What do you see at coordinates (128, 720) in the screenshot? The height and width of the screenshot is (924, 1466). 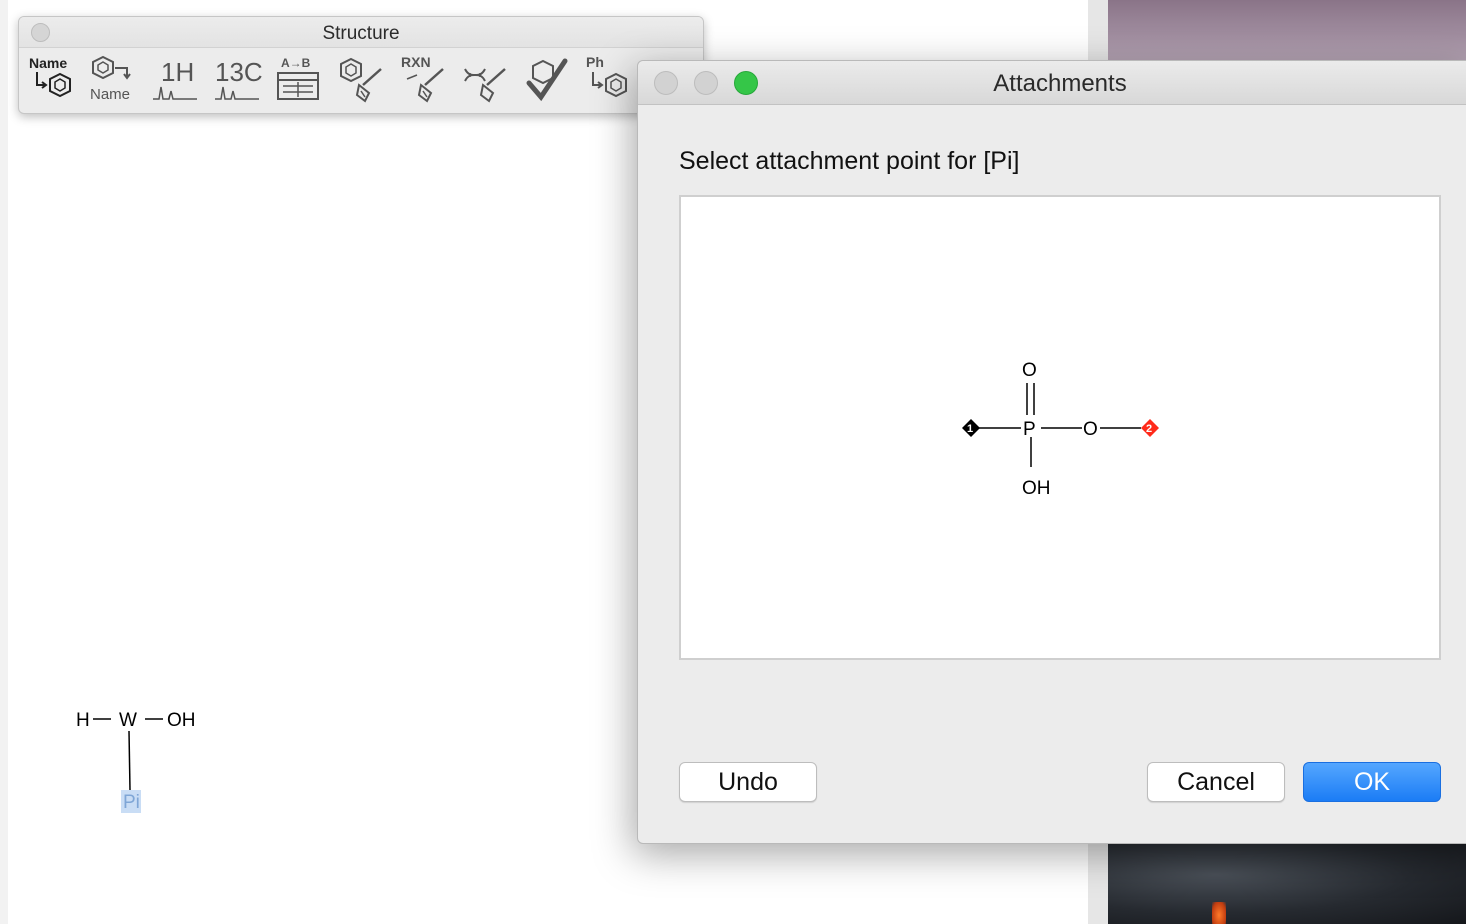 I see `atom-w: W` at bounding box center [128, 720].